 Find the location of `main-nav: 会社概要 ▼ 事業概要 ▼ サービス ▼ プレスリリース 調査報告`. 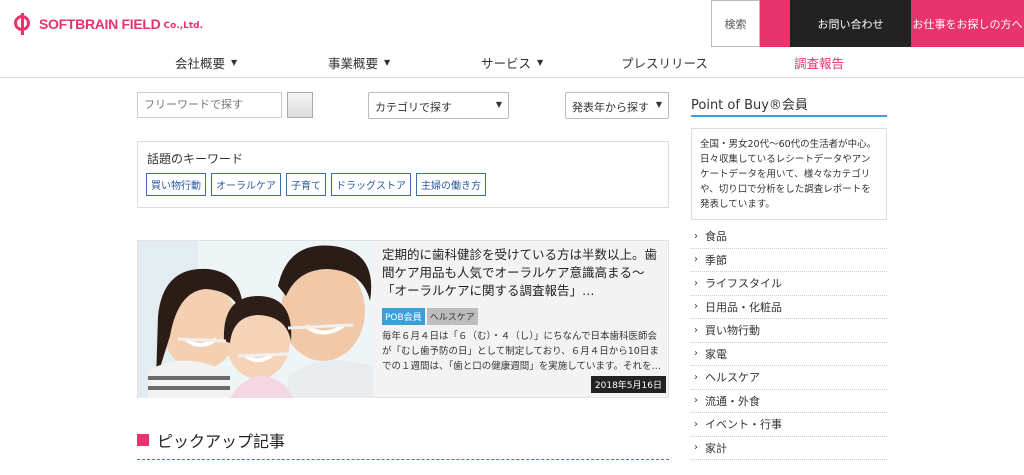

main-nav: 会社概要 ▼ 事業概要 ▼ サービス ▼ プレスリリース 調査報告 is located at coordinates (512, 62).